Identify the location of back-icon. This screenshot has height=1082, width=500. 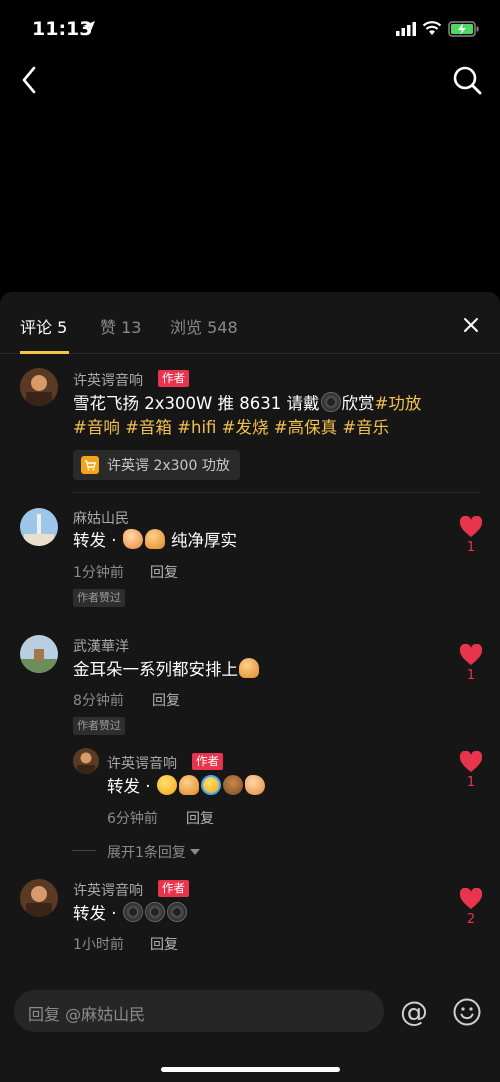
(30, 80).